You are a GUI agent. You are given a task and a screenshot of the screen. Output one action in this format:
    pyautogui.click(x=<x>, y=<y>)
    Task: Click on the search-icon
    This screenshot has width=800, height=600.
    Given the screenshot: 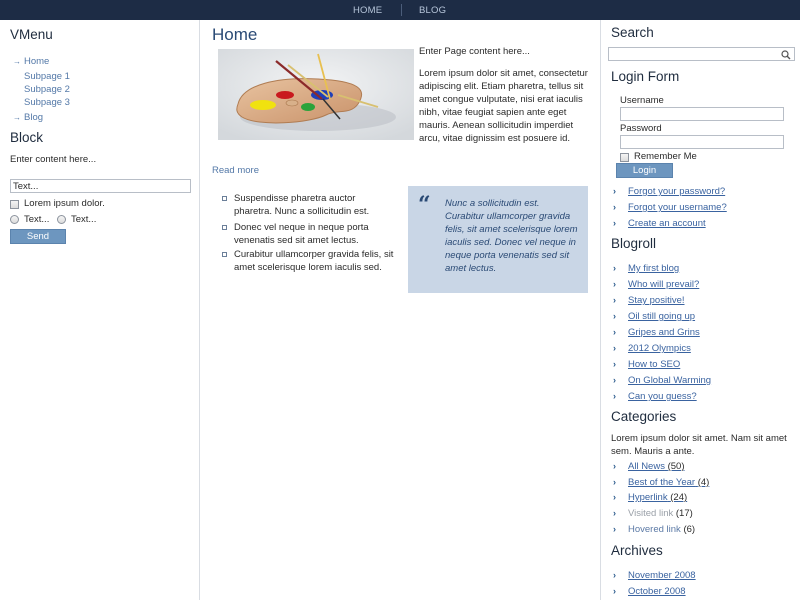 What is the action you would take?
    pyautogui.click(x=786, y=55)
    